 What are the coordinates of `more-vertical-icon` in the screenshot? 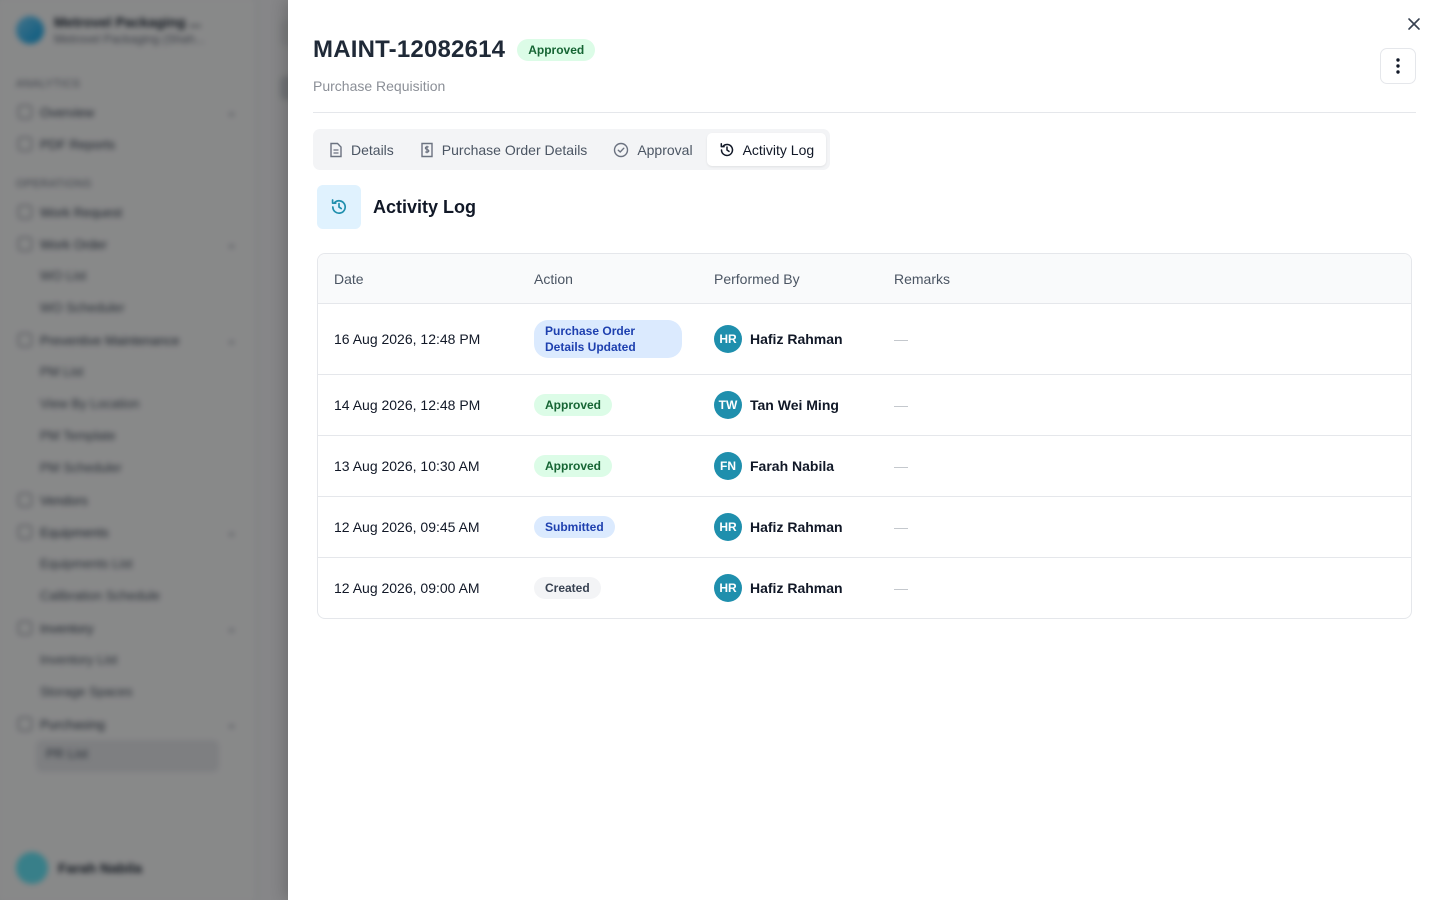 It's located at (1398, 66).